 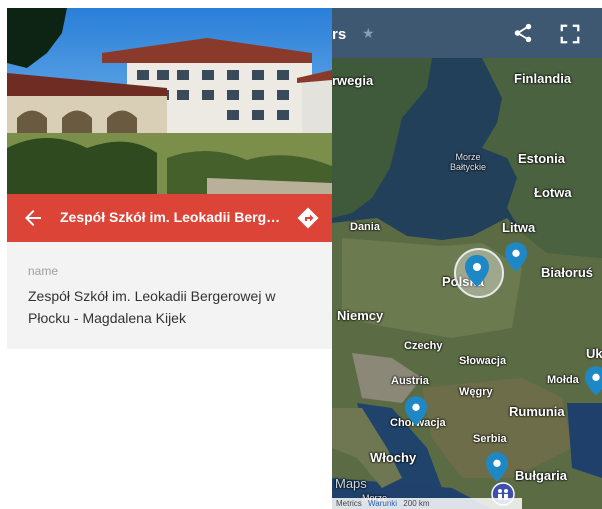 What do you see at coordinates (523, 33) in the screenshot?
I see `share-icon` at bounding box center [523, 33].